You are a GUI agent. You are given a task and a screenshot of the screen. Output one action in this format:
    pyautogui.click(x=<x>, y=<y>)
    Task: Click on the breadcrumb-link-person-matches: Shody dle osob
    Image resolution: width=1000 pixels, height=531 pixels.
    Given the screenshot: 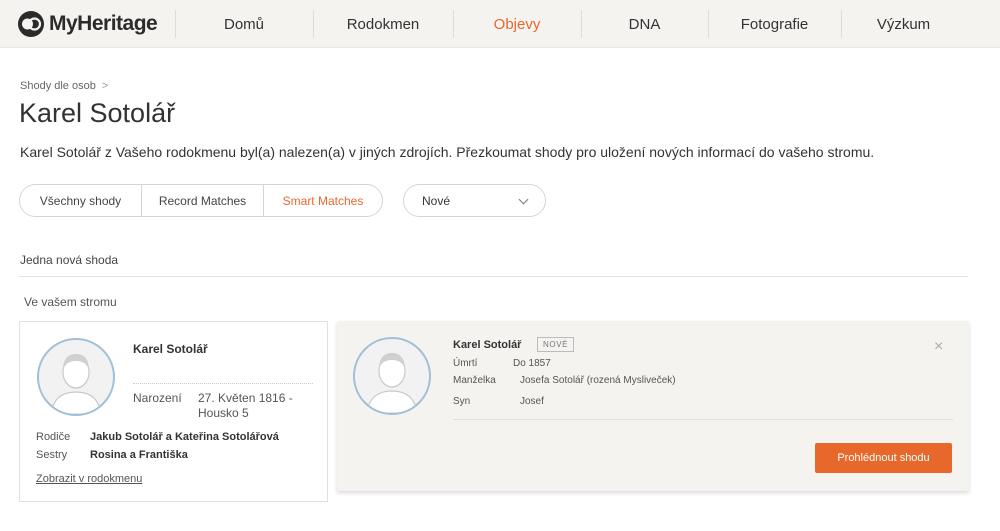 What is the action you would take?
    pyautogui.click(x=58, y=86)
    